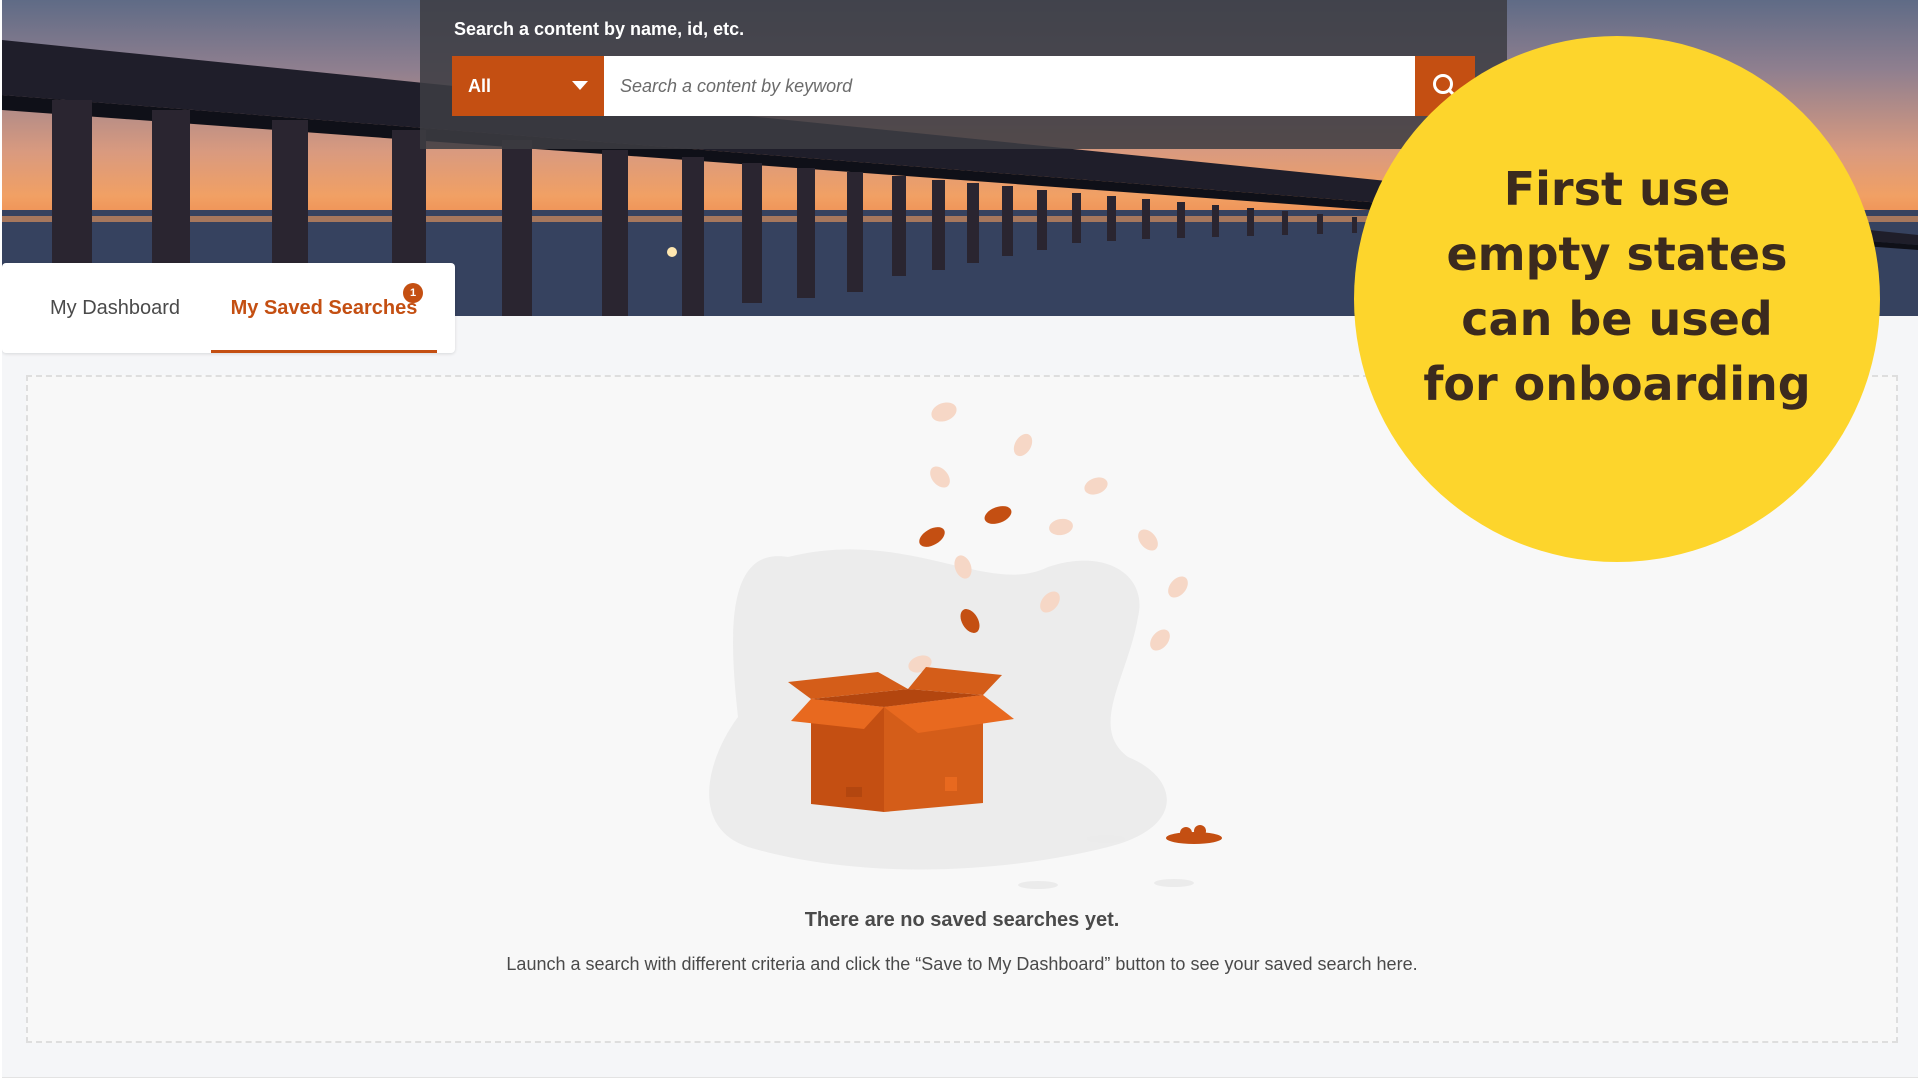  I want to click on tab-my-saved-searches: My Saved Searches 1, so click(324, 308).